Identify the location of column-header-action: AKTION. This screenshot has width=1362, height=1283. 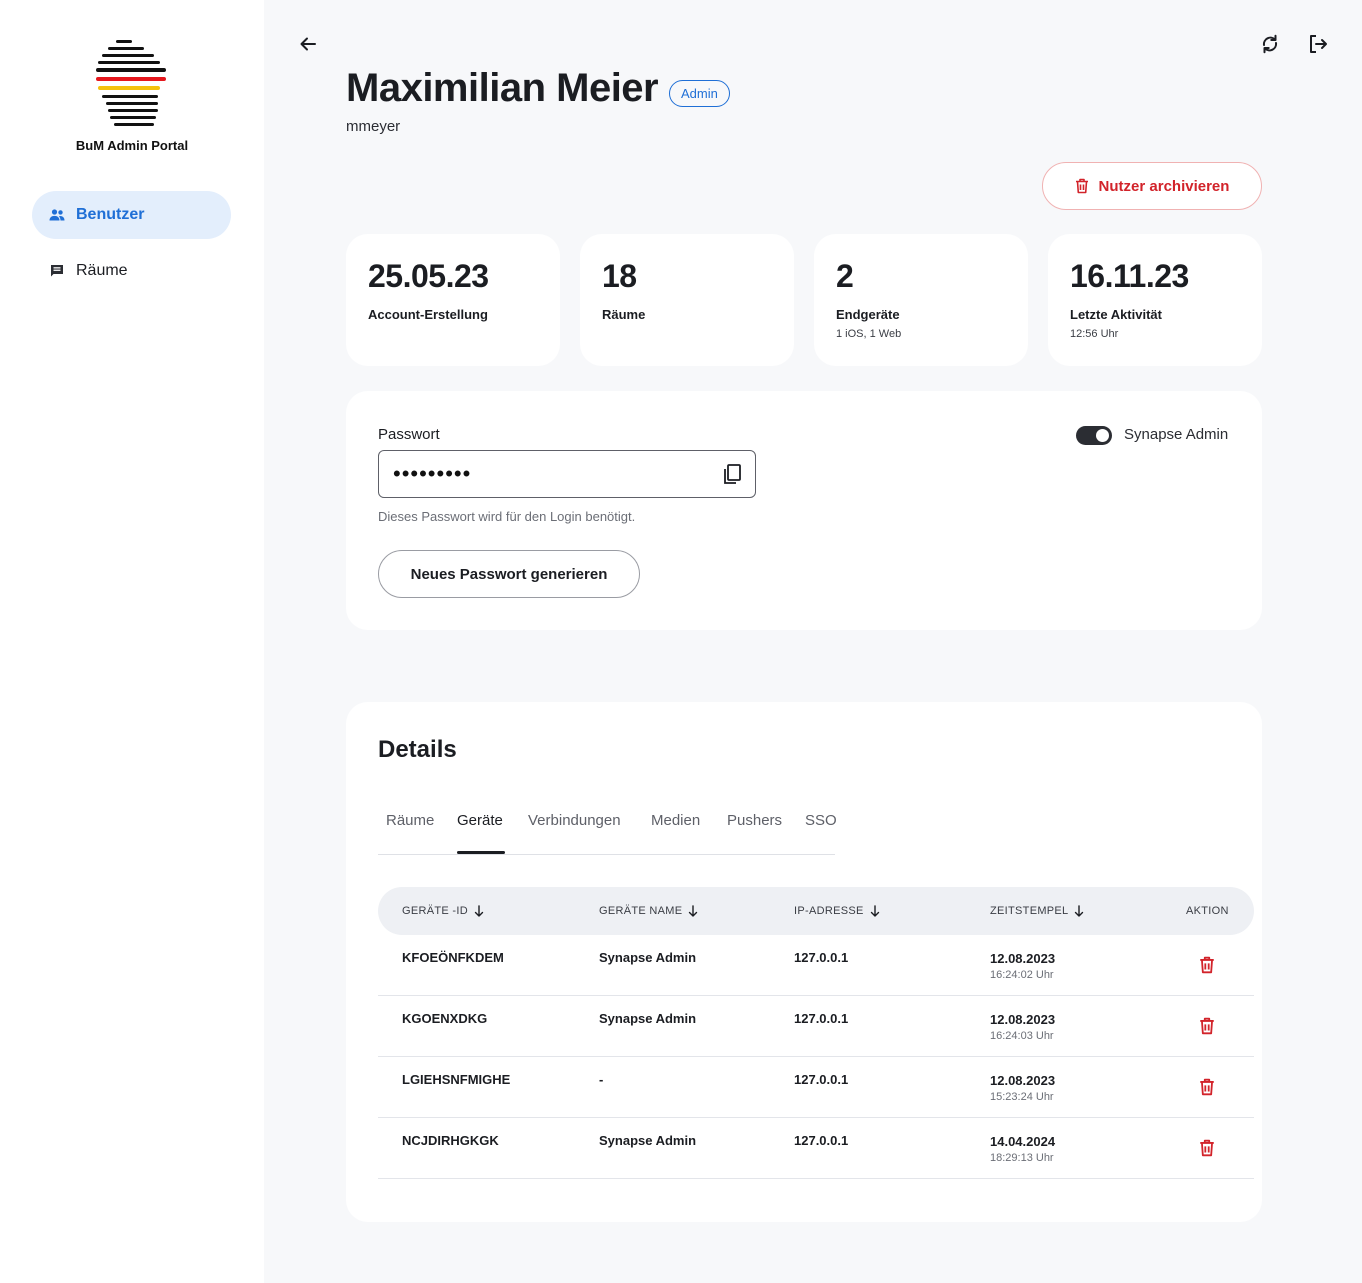
(1207, 911).